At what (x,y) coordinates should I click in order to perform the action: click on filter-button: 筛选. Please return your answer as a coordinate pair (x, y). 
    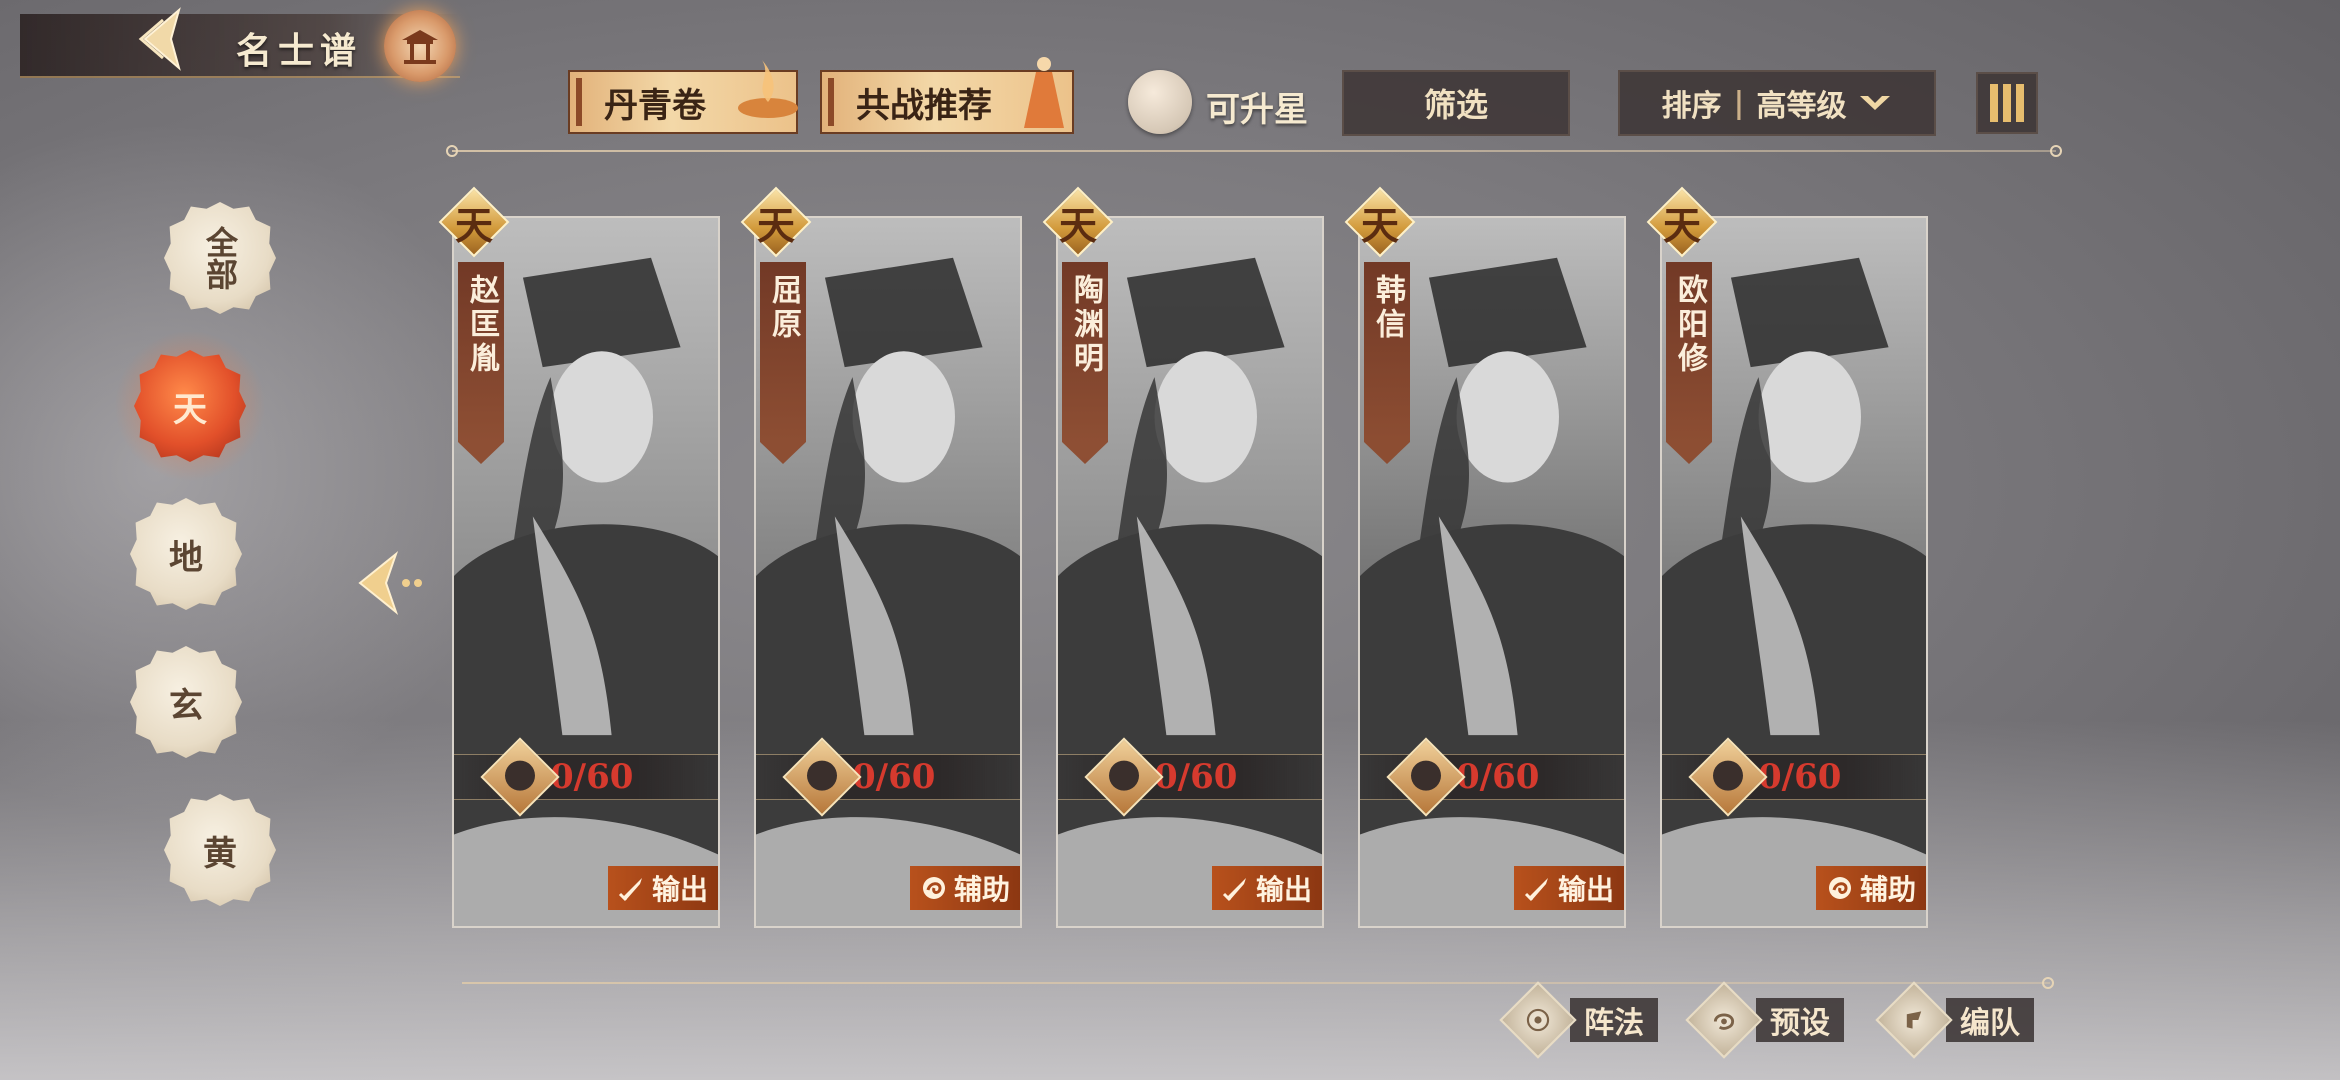
    Looking at the image, I should click on (1456, 103).